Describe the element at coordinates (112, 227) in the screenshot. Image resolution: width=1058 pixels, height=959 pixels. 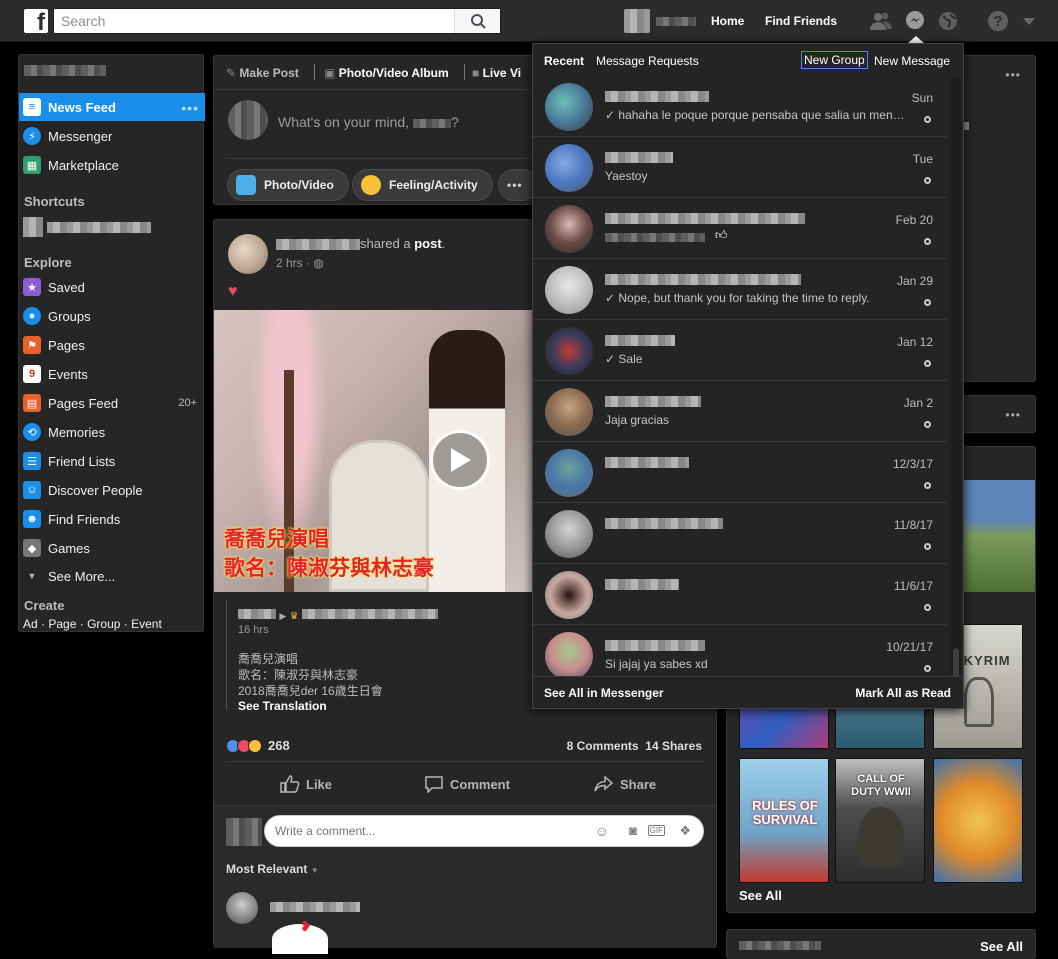
I see `sidebar-shortcut` at that location.